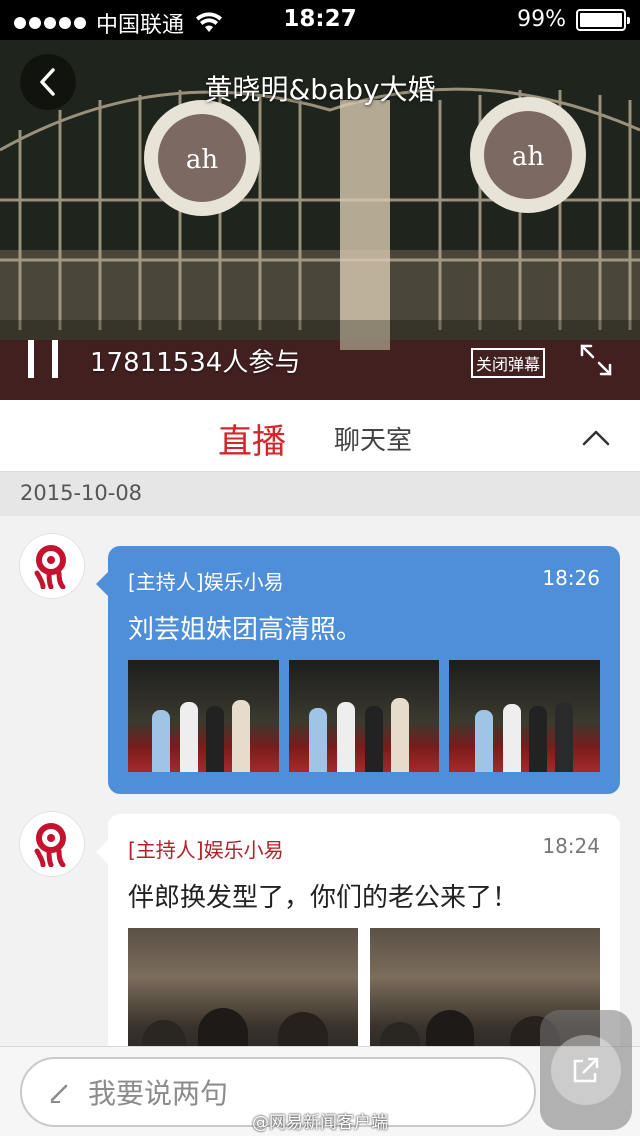 The image size is (640, 1136). I want to click on pause-icon, so click(31, 359).